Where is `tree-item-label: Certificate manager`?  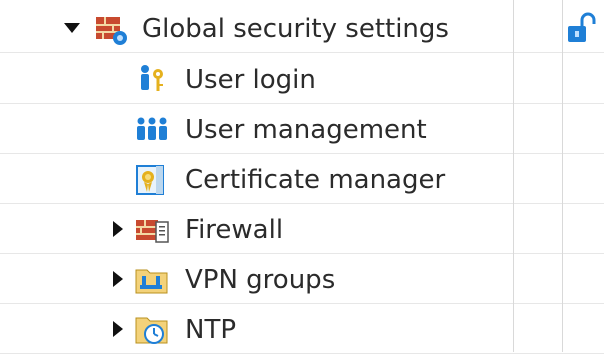
tree-item-label: Certificate manager is located at coordinates (315, 180).